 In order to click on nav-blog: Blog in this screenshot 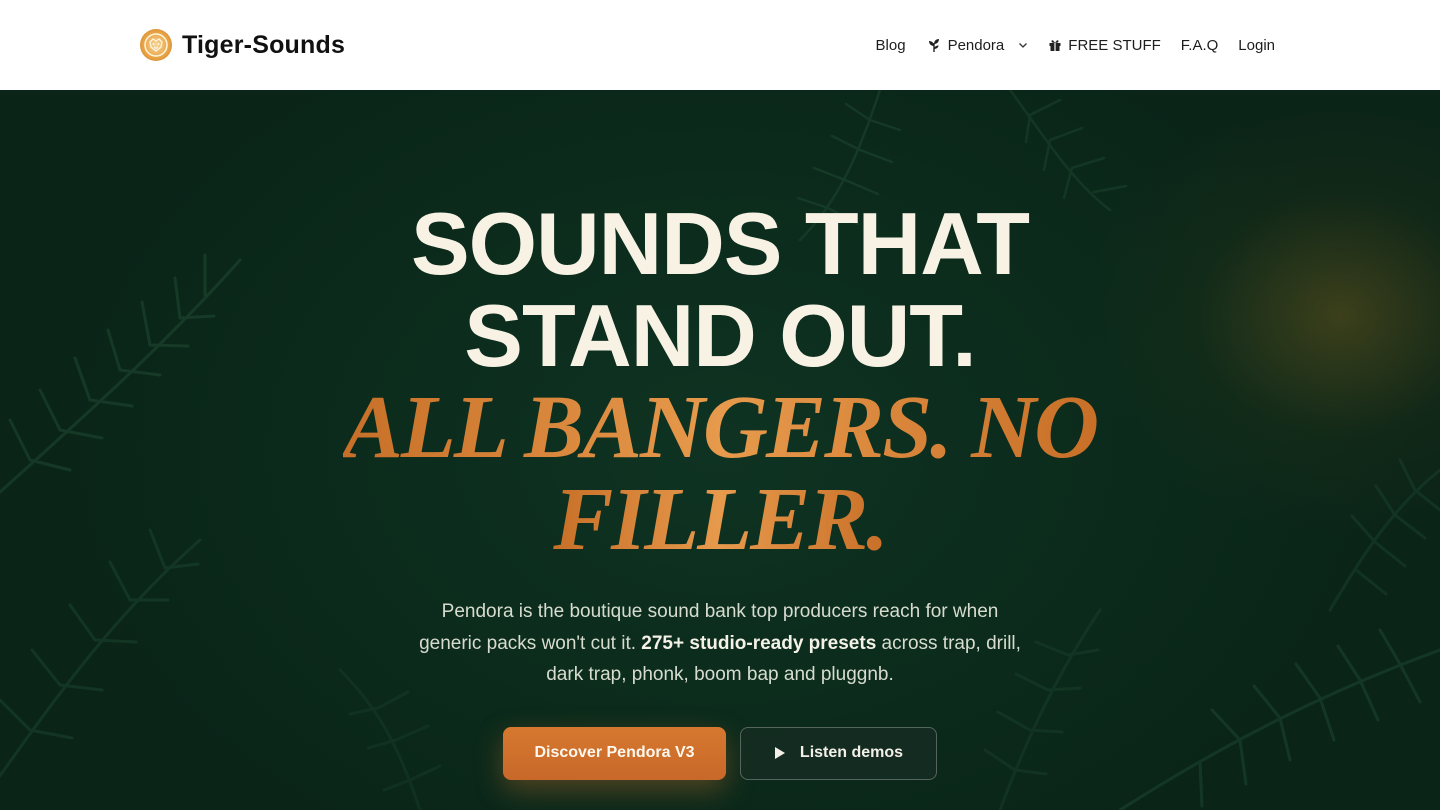, I will do `click(891, 45)`.